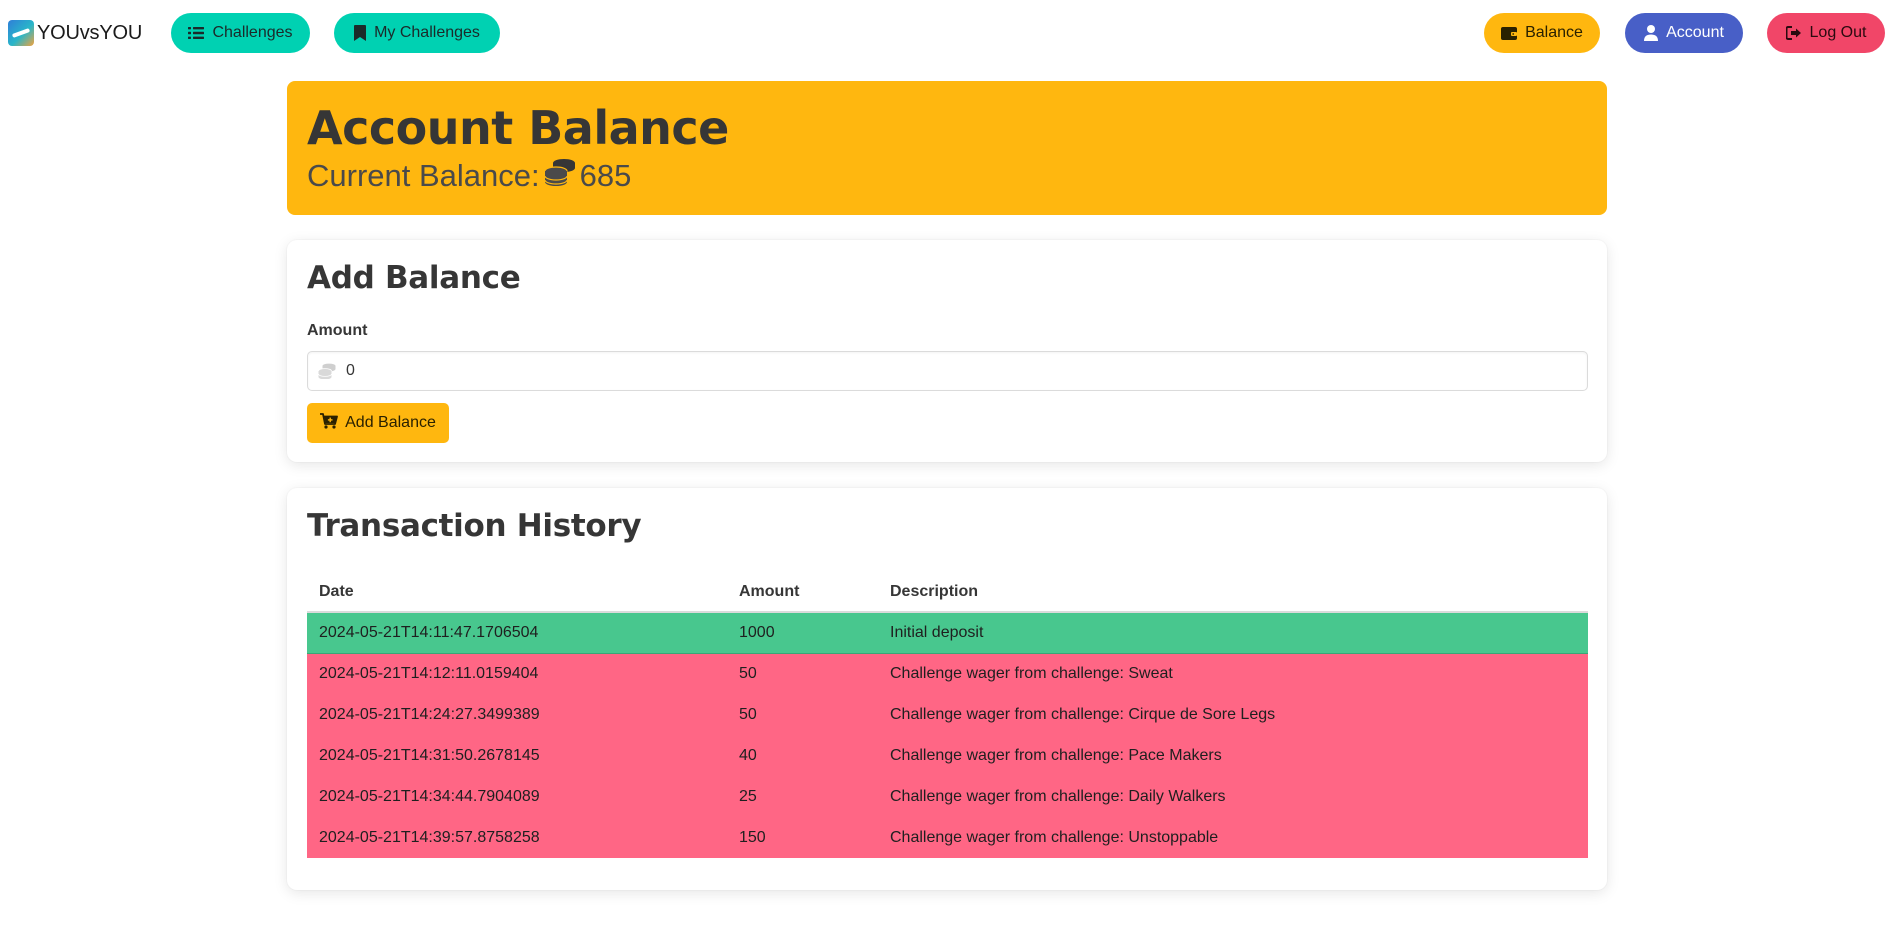 The height and width of the screenshot is (949, 1888). What do you see at coordinates (1233, 592) in the screenshot?
I see `column-header-description: Description` at bounding box center [1233, 592].